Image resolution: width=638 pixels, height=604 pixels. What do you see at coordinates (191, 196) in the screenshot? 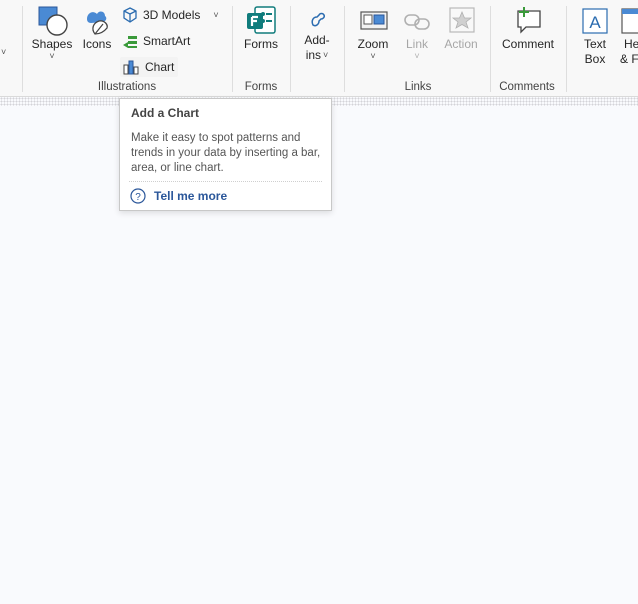
I see `tell-me-more-label: Tell me more` at bounding box center [191, 196].